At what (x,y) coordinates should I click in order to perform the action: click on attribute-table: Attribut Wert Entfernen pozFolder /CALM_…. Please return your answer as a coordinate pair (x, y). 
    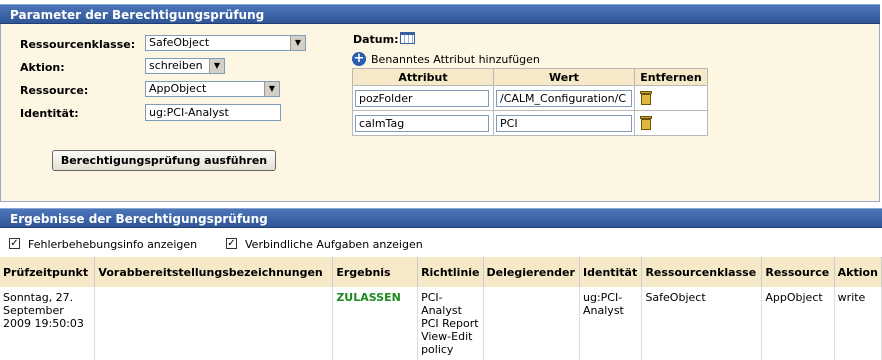
    Looking at the image, I should click on (530, 102).